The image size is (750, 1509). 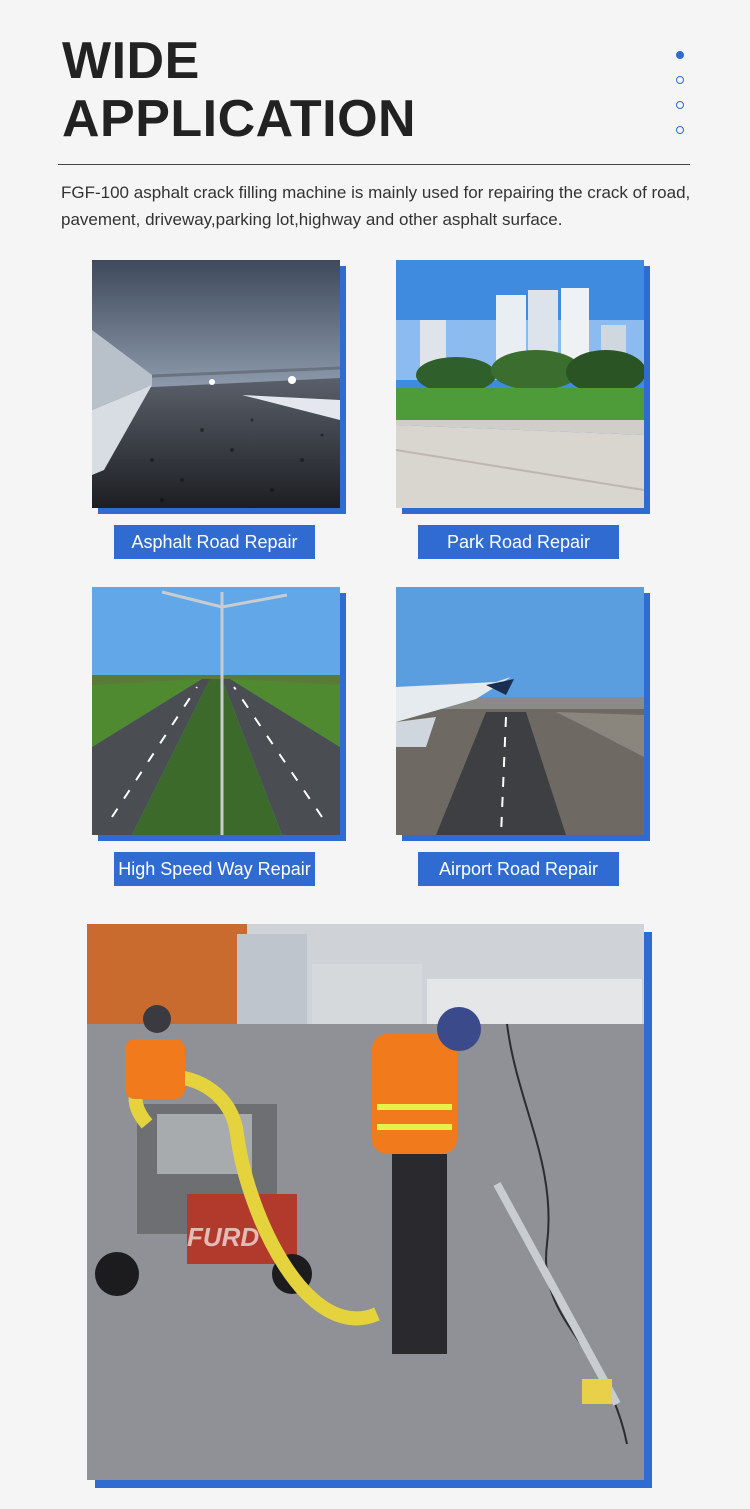 I want to click on title-line-2: APPLICATION, so click(x=239, y=119).